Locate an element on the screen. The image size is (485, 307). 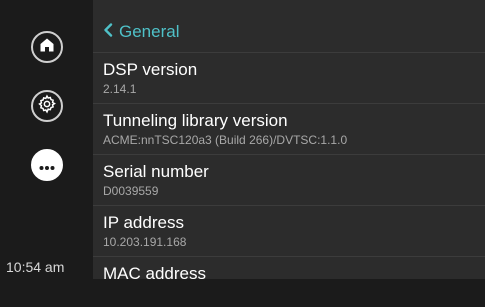
more-icon is located at coordinates (47, 165).